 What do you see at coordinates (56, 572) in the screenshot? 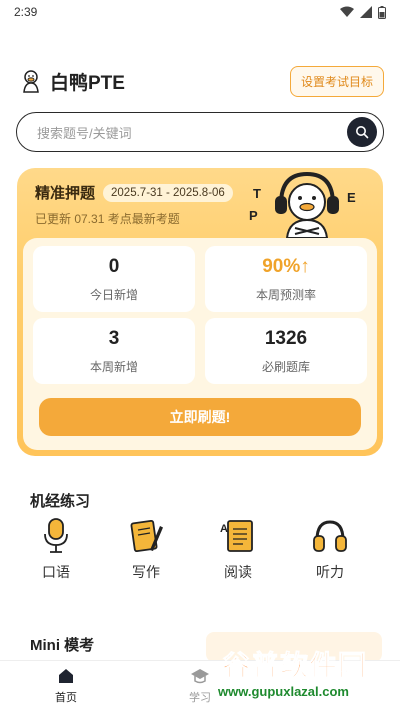
I see `practice-label: 口语` at bounding box center [56, 572].